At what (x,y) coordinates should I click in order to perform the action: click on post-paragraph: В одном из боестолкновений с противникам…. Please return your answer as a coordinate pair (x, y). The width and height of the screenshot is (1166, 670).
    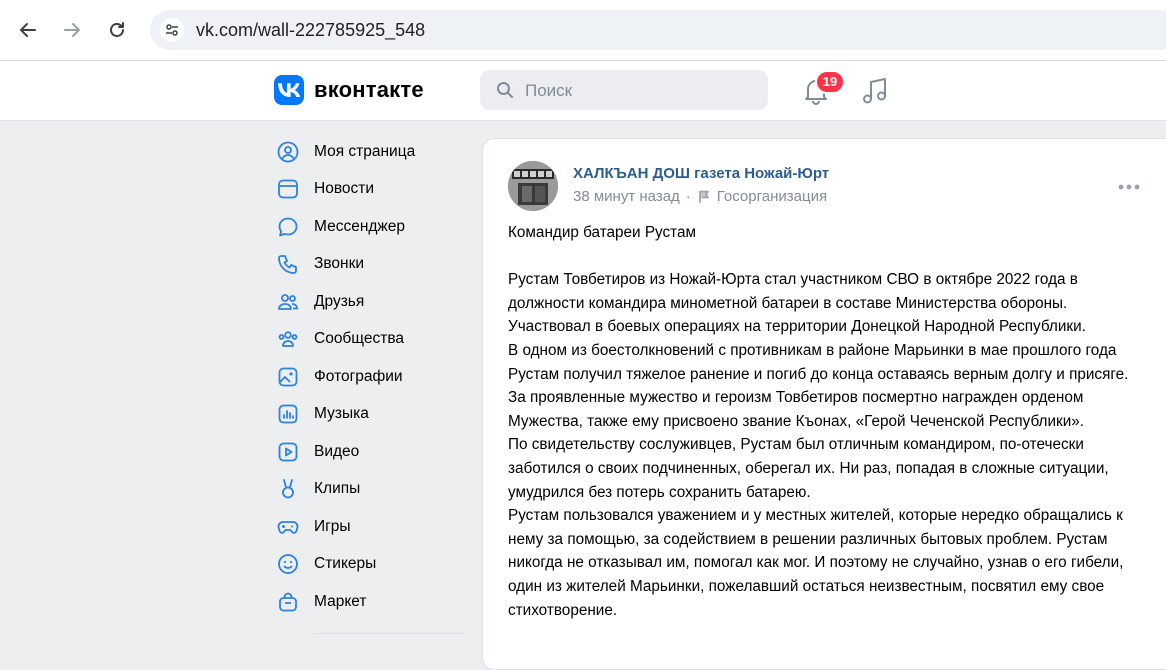
    Looking at the image, I should click on (818, 362).